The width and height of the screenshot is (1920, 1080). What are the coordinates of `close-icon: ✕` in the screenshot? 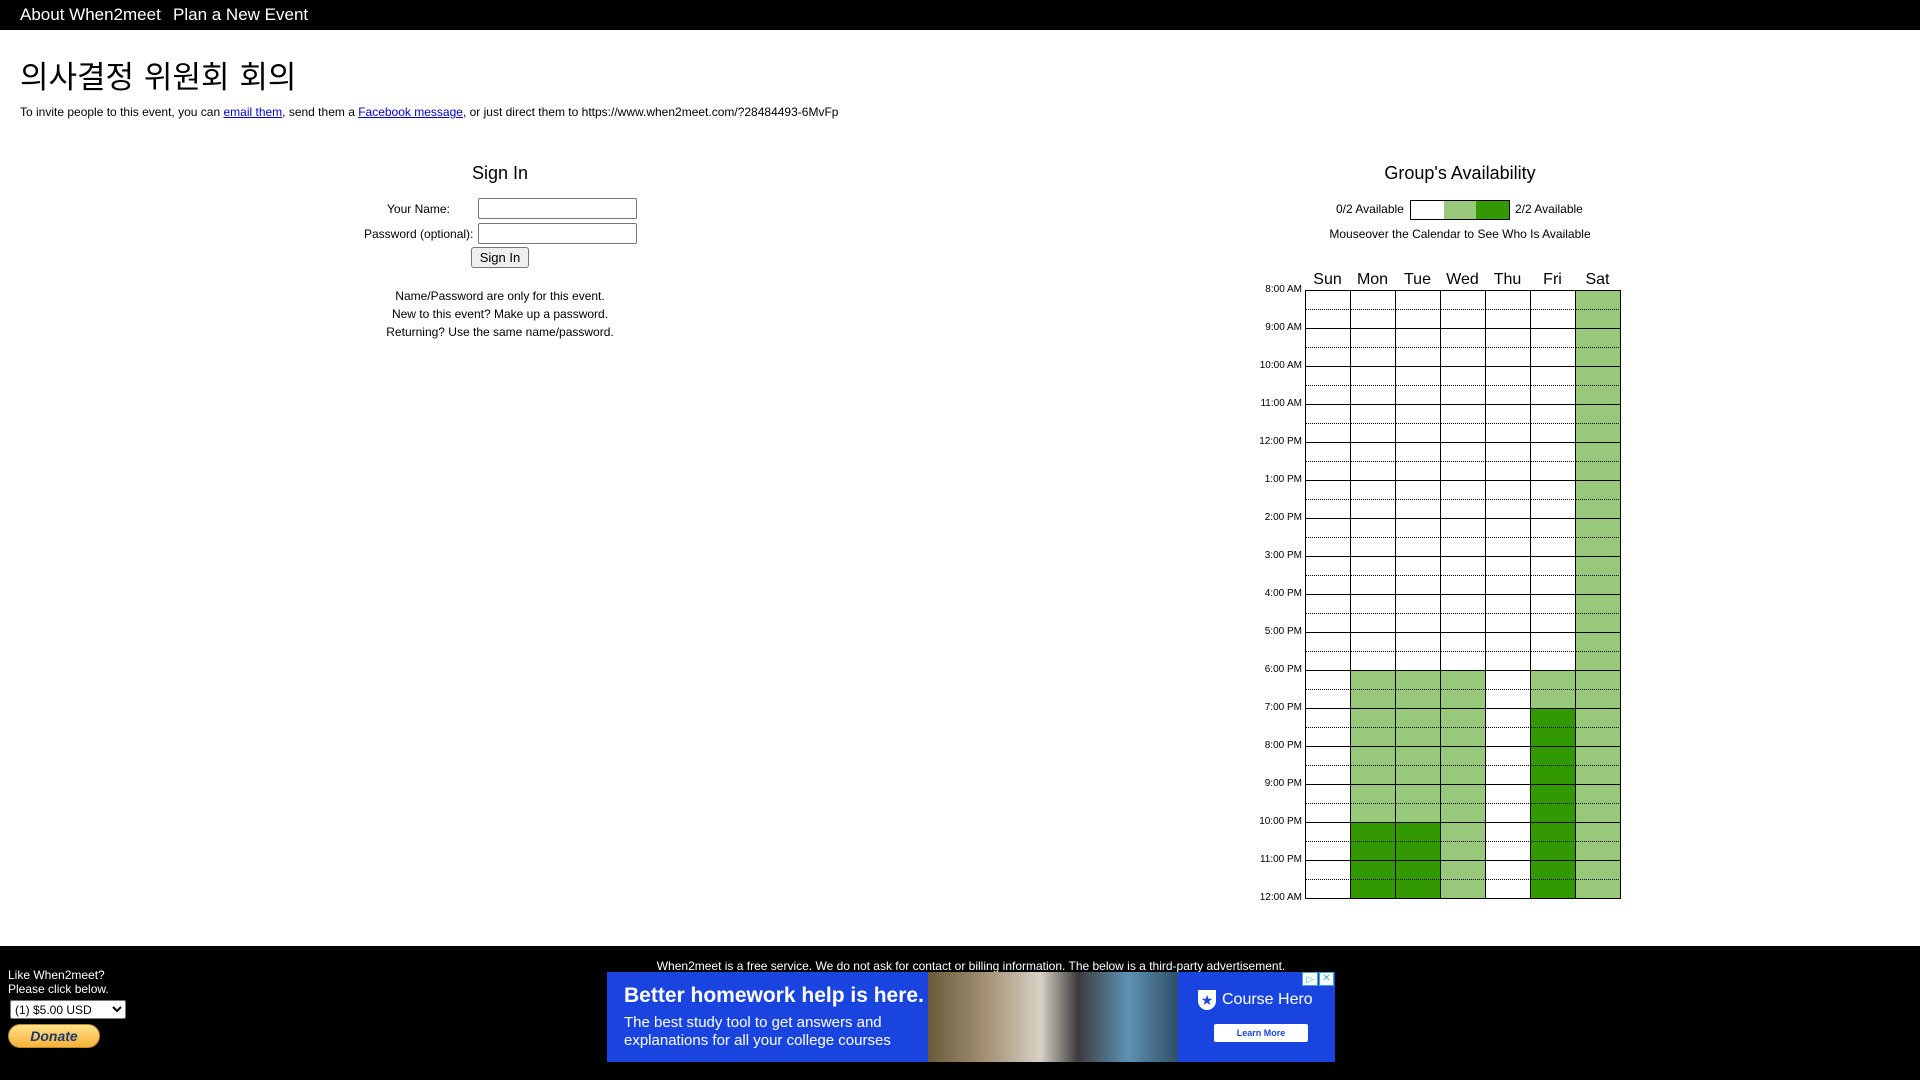 It's located at (1326, 979).